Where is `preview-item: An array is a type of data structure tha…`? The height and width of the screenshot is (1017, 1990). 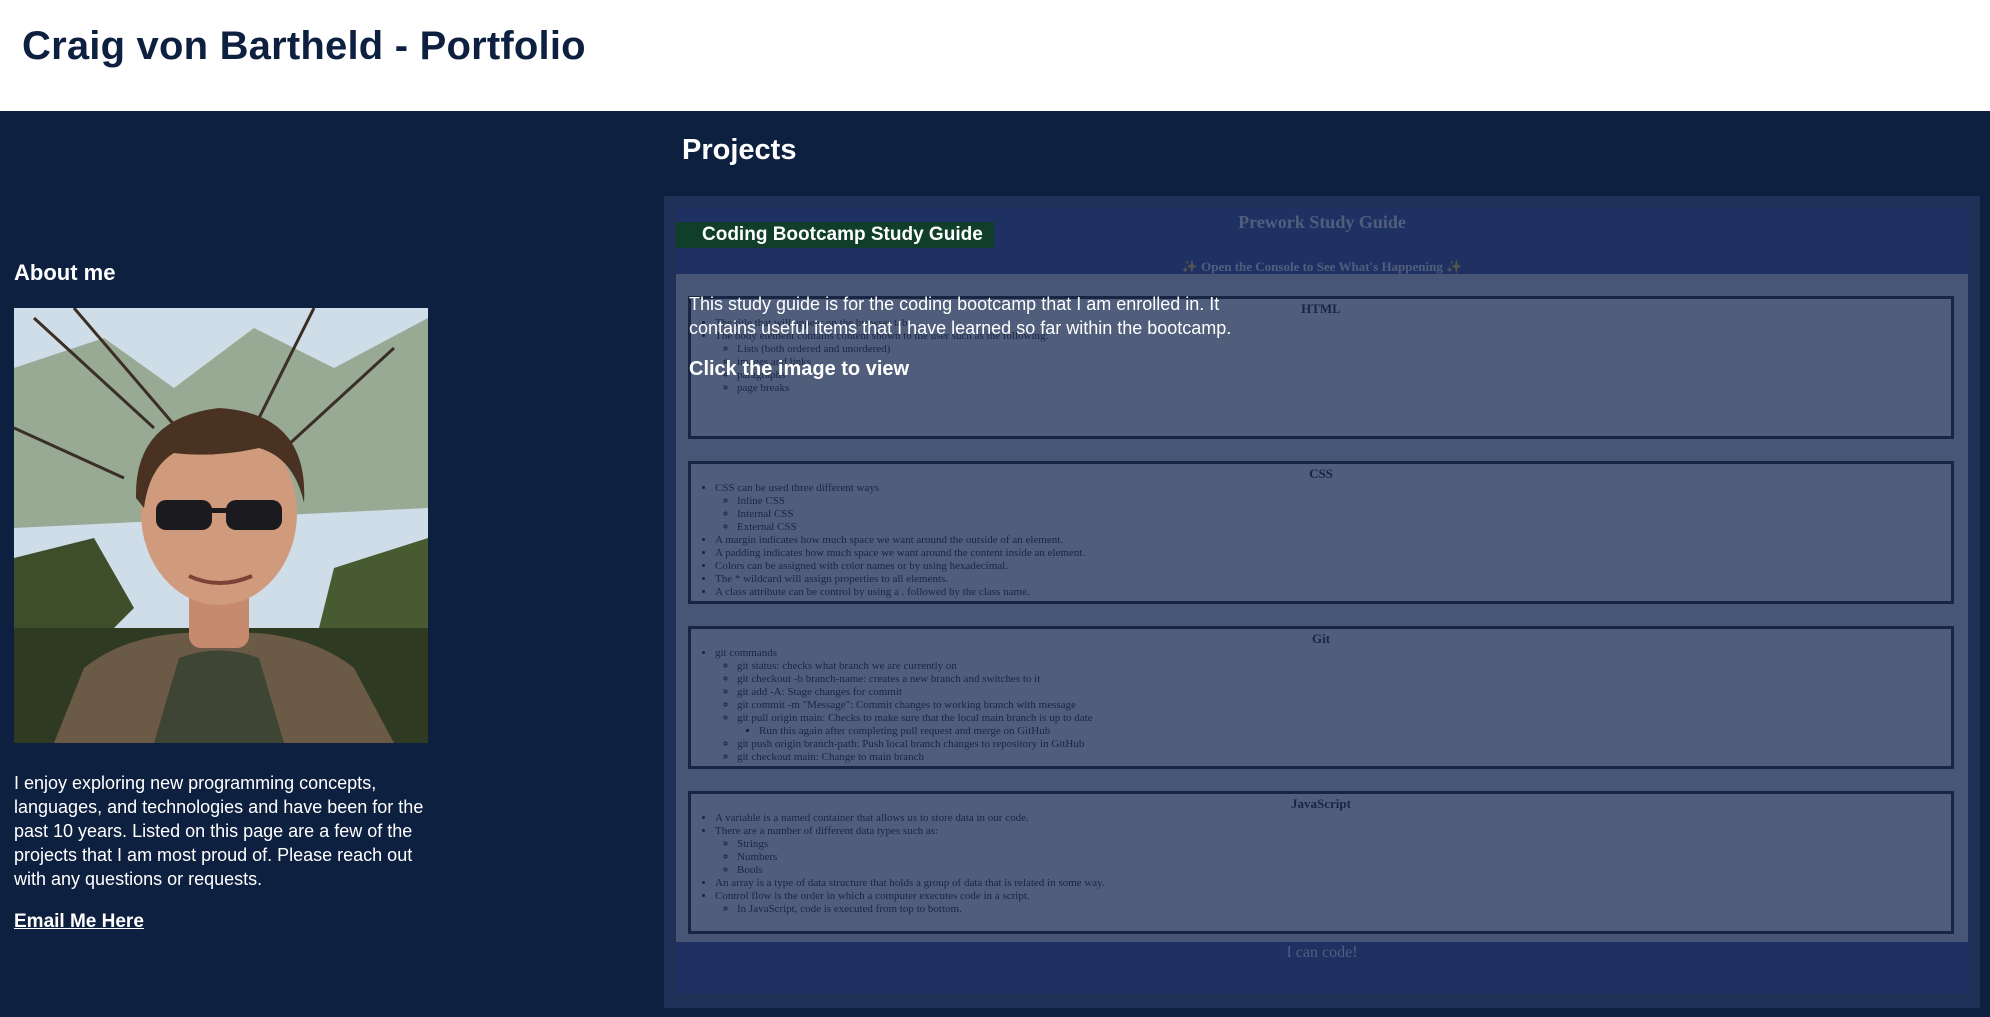
preview-item: An array is a type of data structure tha… is located at coordinates (1333, 883).